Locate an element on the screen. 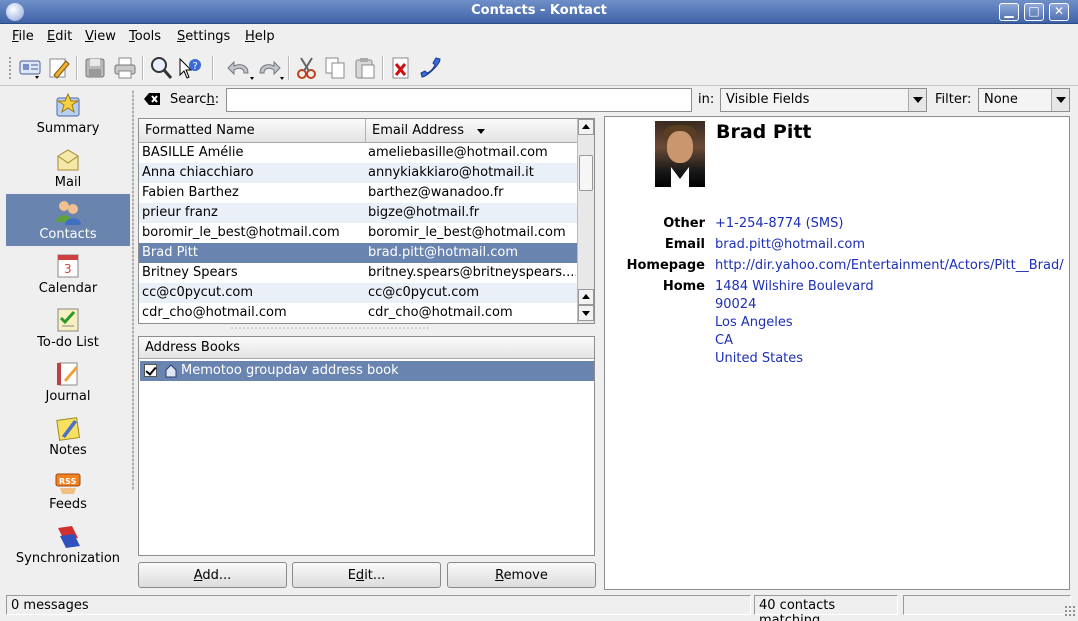 This screenshot has width=1078, height=621. sidebar-item-mail: Mail is located at coordinates (68, 168).